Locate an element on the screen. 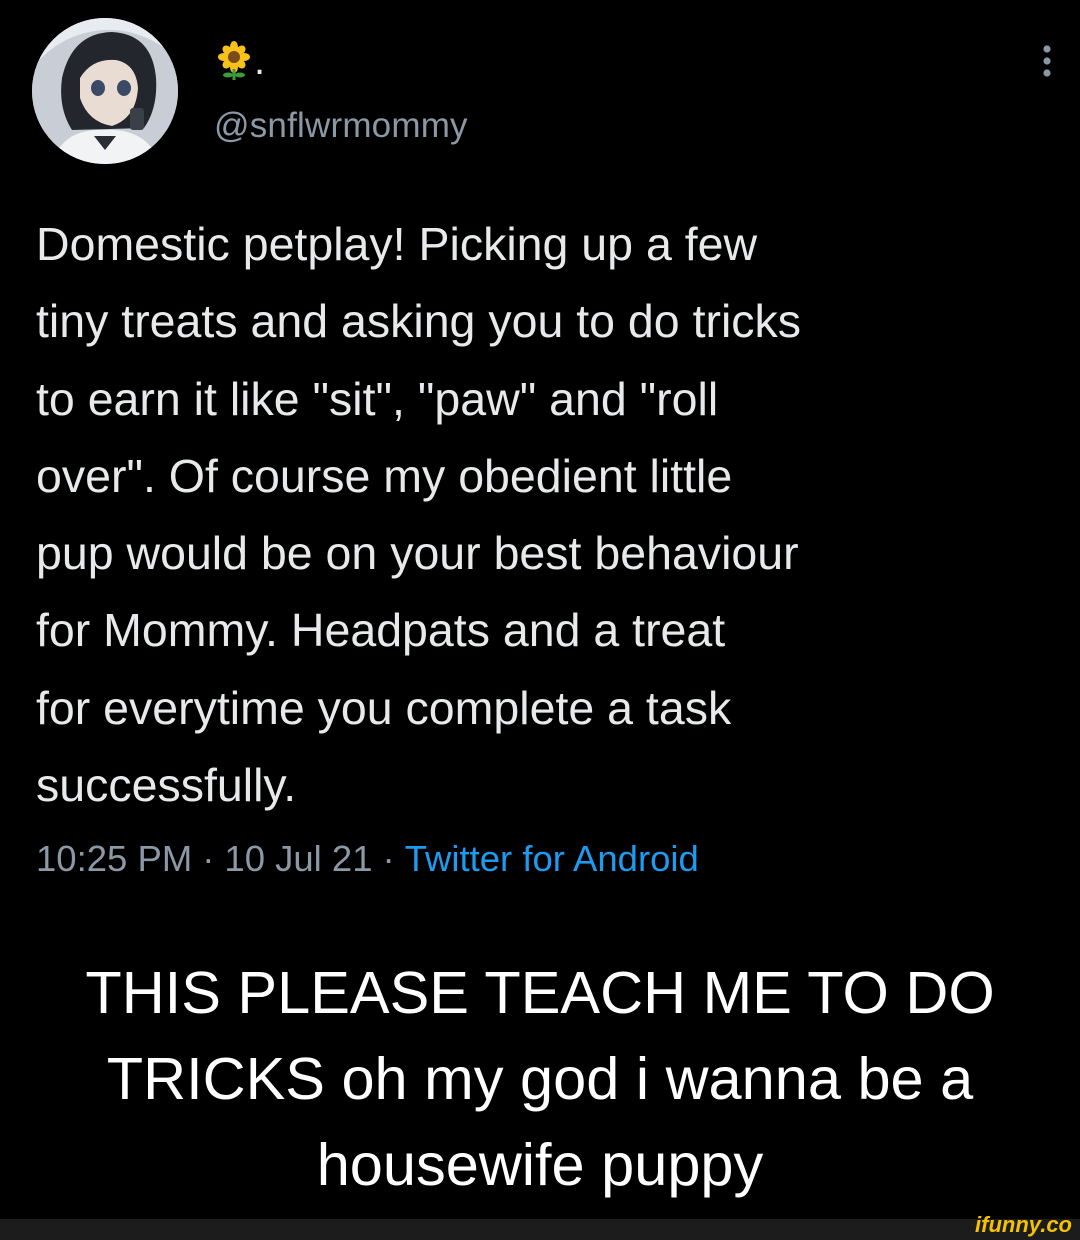  ifunny-watermark: ifunny.co is located at coordinates (1023, 1224).